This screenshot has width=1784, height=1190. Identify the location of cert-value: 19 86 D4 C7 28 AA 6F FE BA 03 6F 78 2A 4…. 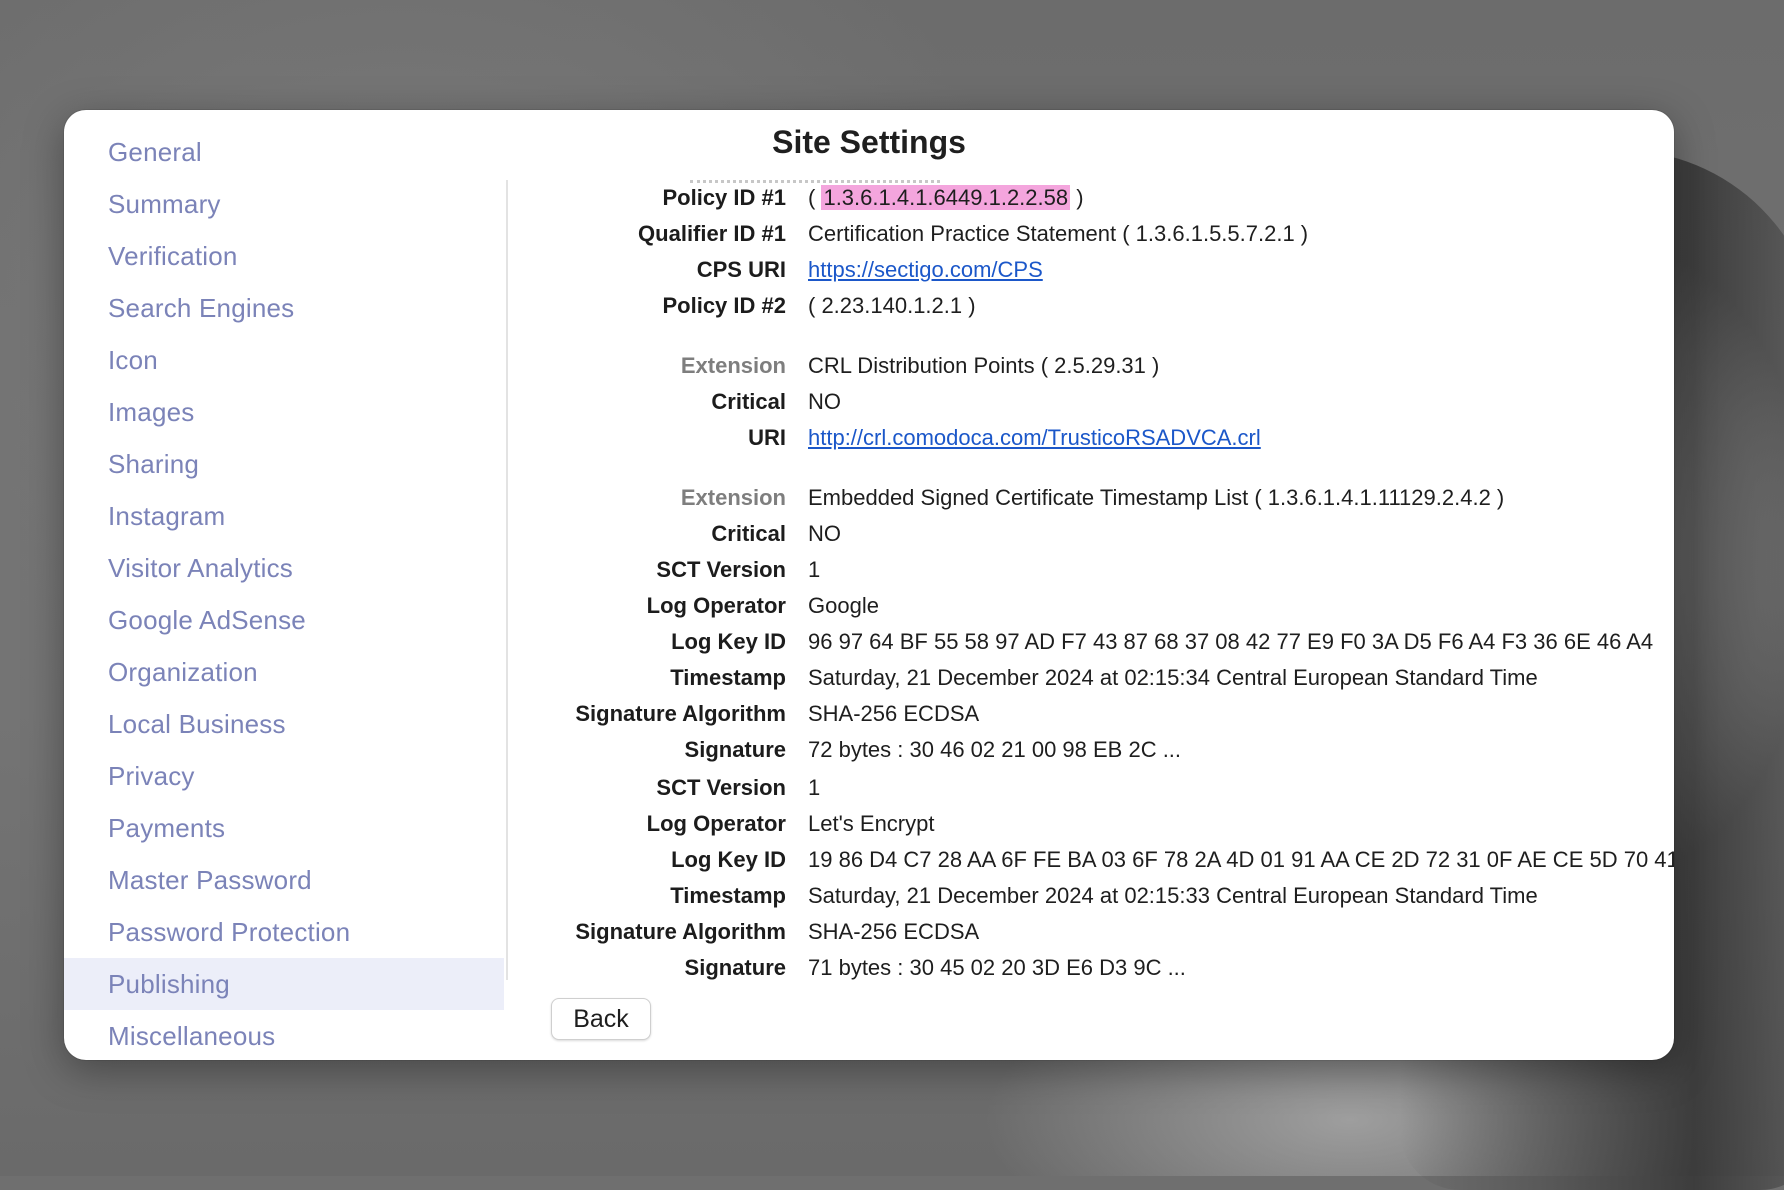
(1241, 859).